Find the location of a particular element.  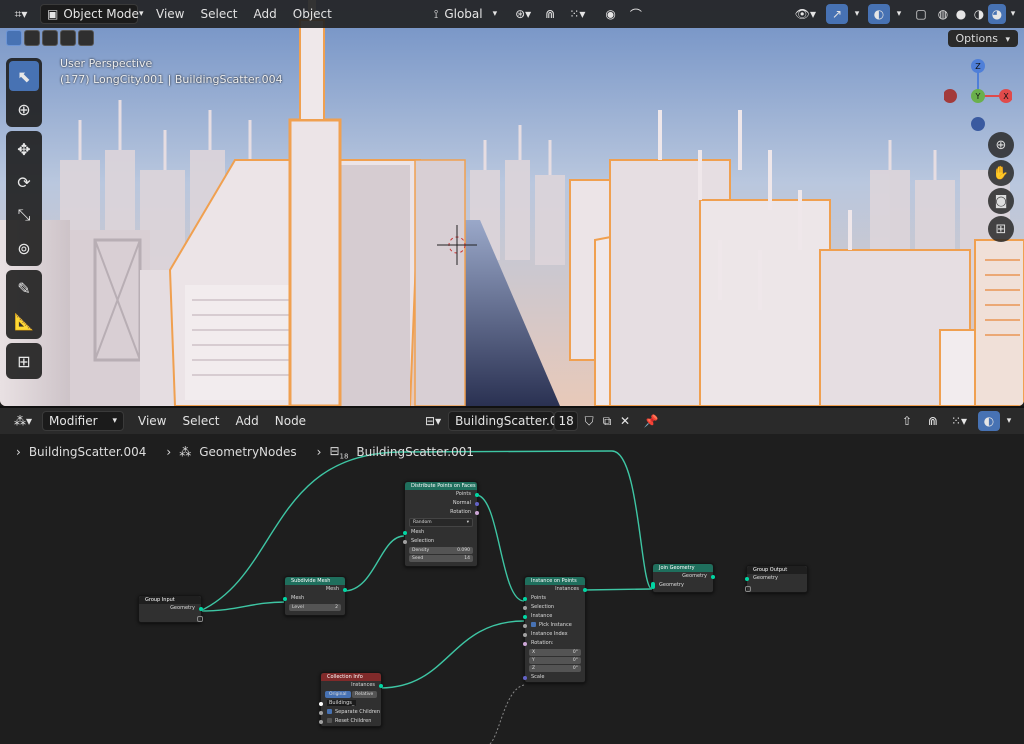

measure-tool: 📐 is located at coordinates (24, 321).